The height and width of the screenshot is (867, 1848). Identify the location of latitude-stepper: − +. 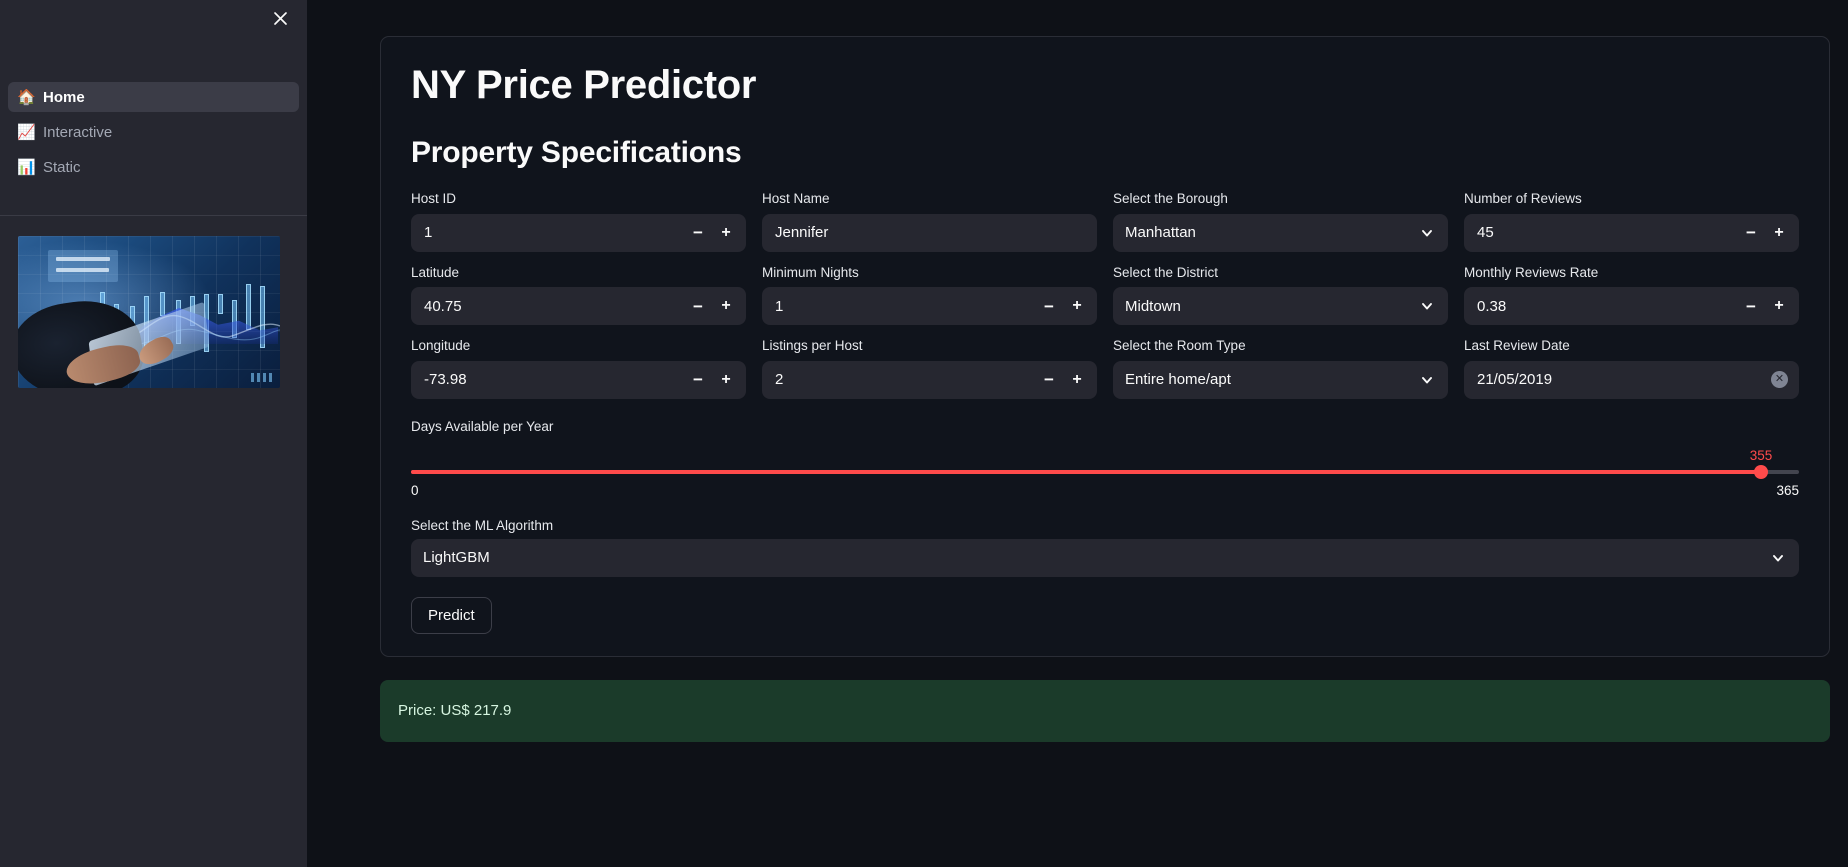
(712, 306).